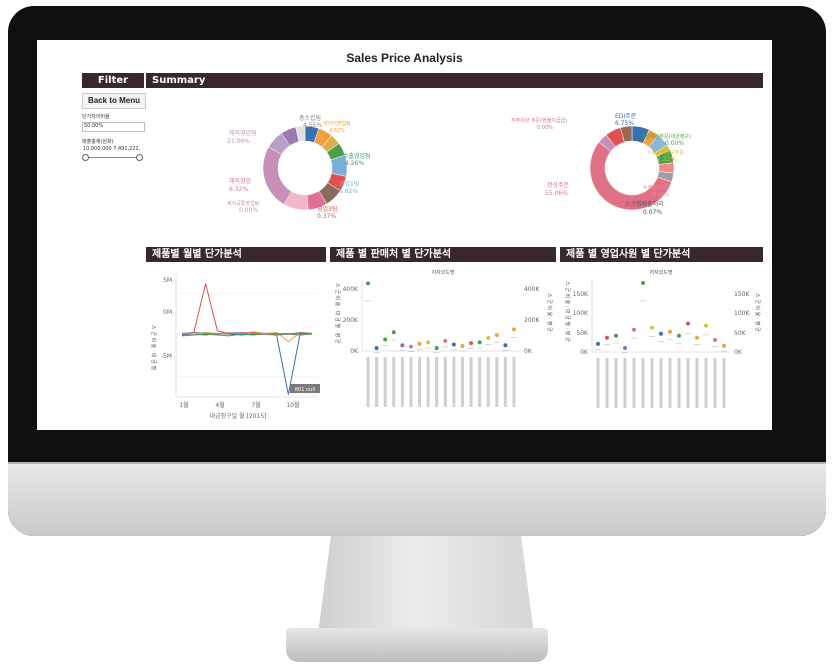 Image resolution: width=832 pixels, height=670 pixels. What do you see at coordinates (236, 254) in the screenshot?
I see `monthly-panel-header: 제품별 월별 단가분석` at bounding box center [236, 254].